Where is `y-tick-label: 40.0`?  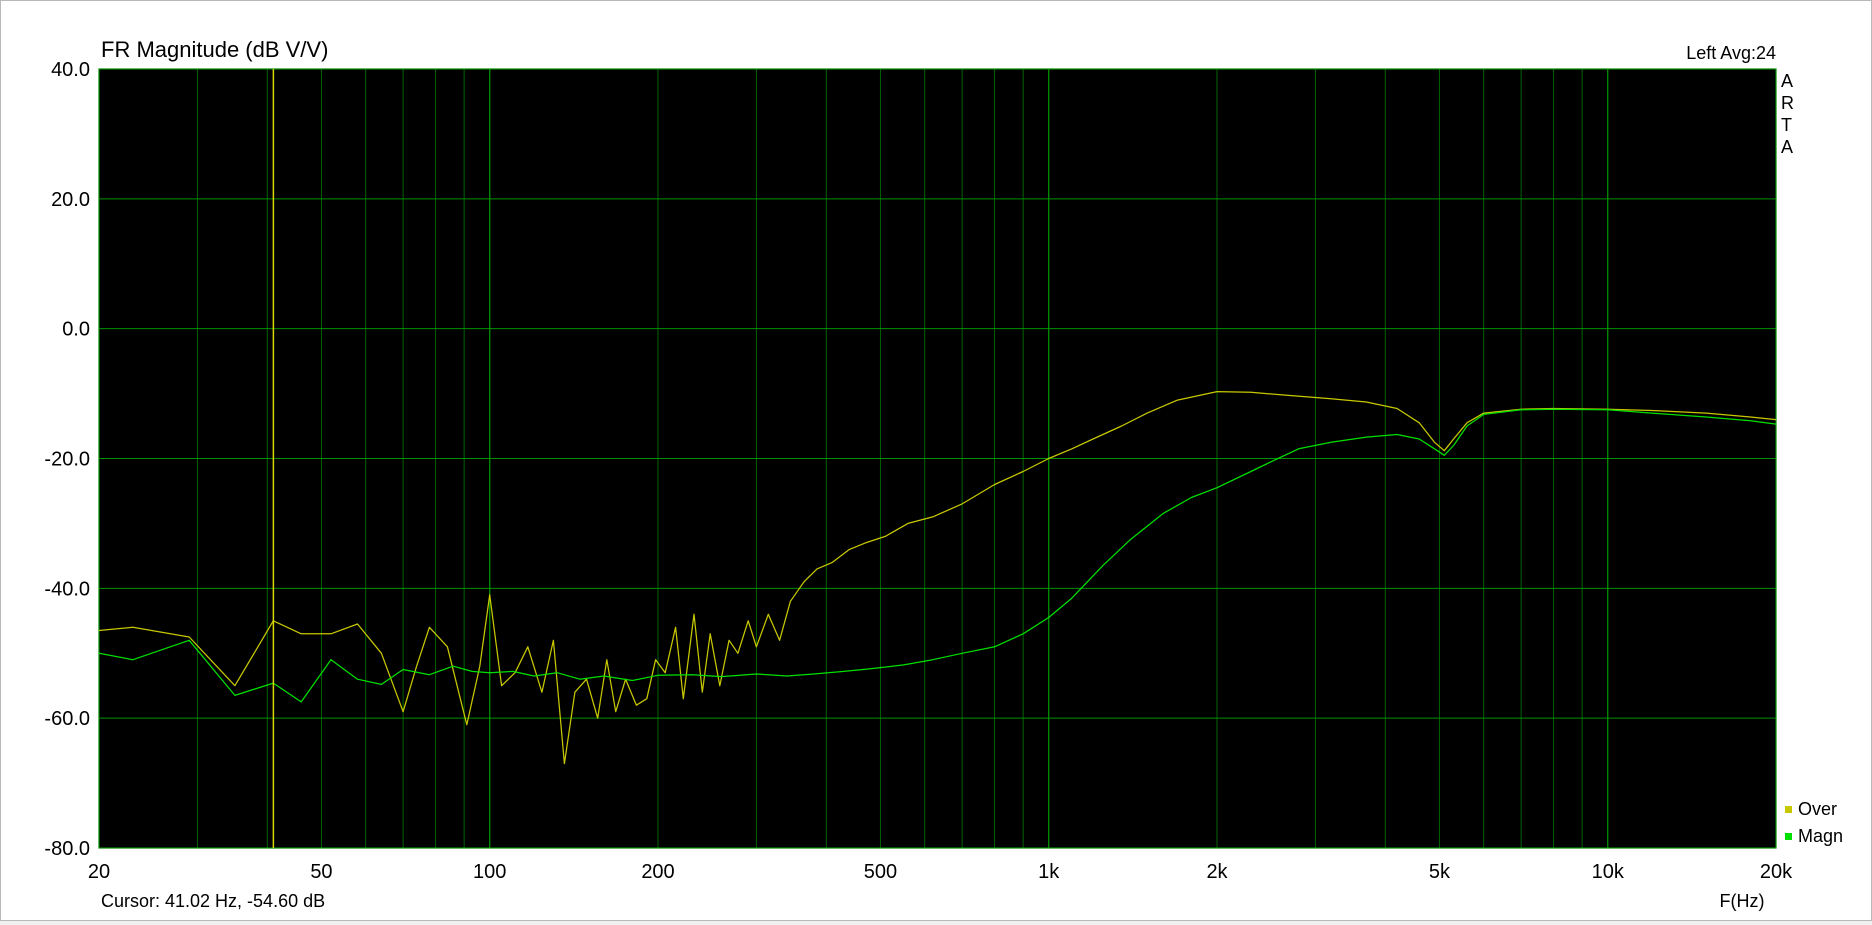
y-tick-label: 40.0 is located at coordinates (70, 70).